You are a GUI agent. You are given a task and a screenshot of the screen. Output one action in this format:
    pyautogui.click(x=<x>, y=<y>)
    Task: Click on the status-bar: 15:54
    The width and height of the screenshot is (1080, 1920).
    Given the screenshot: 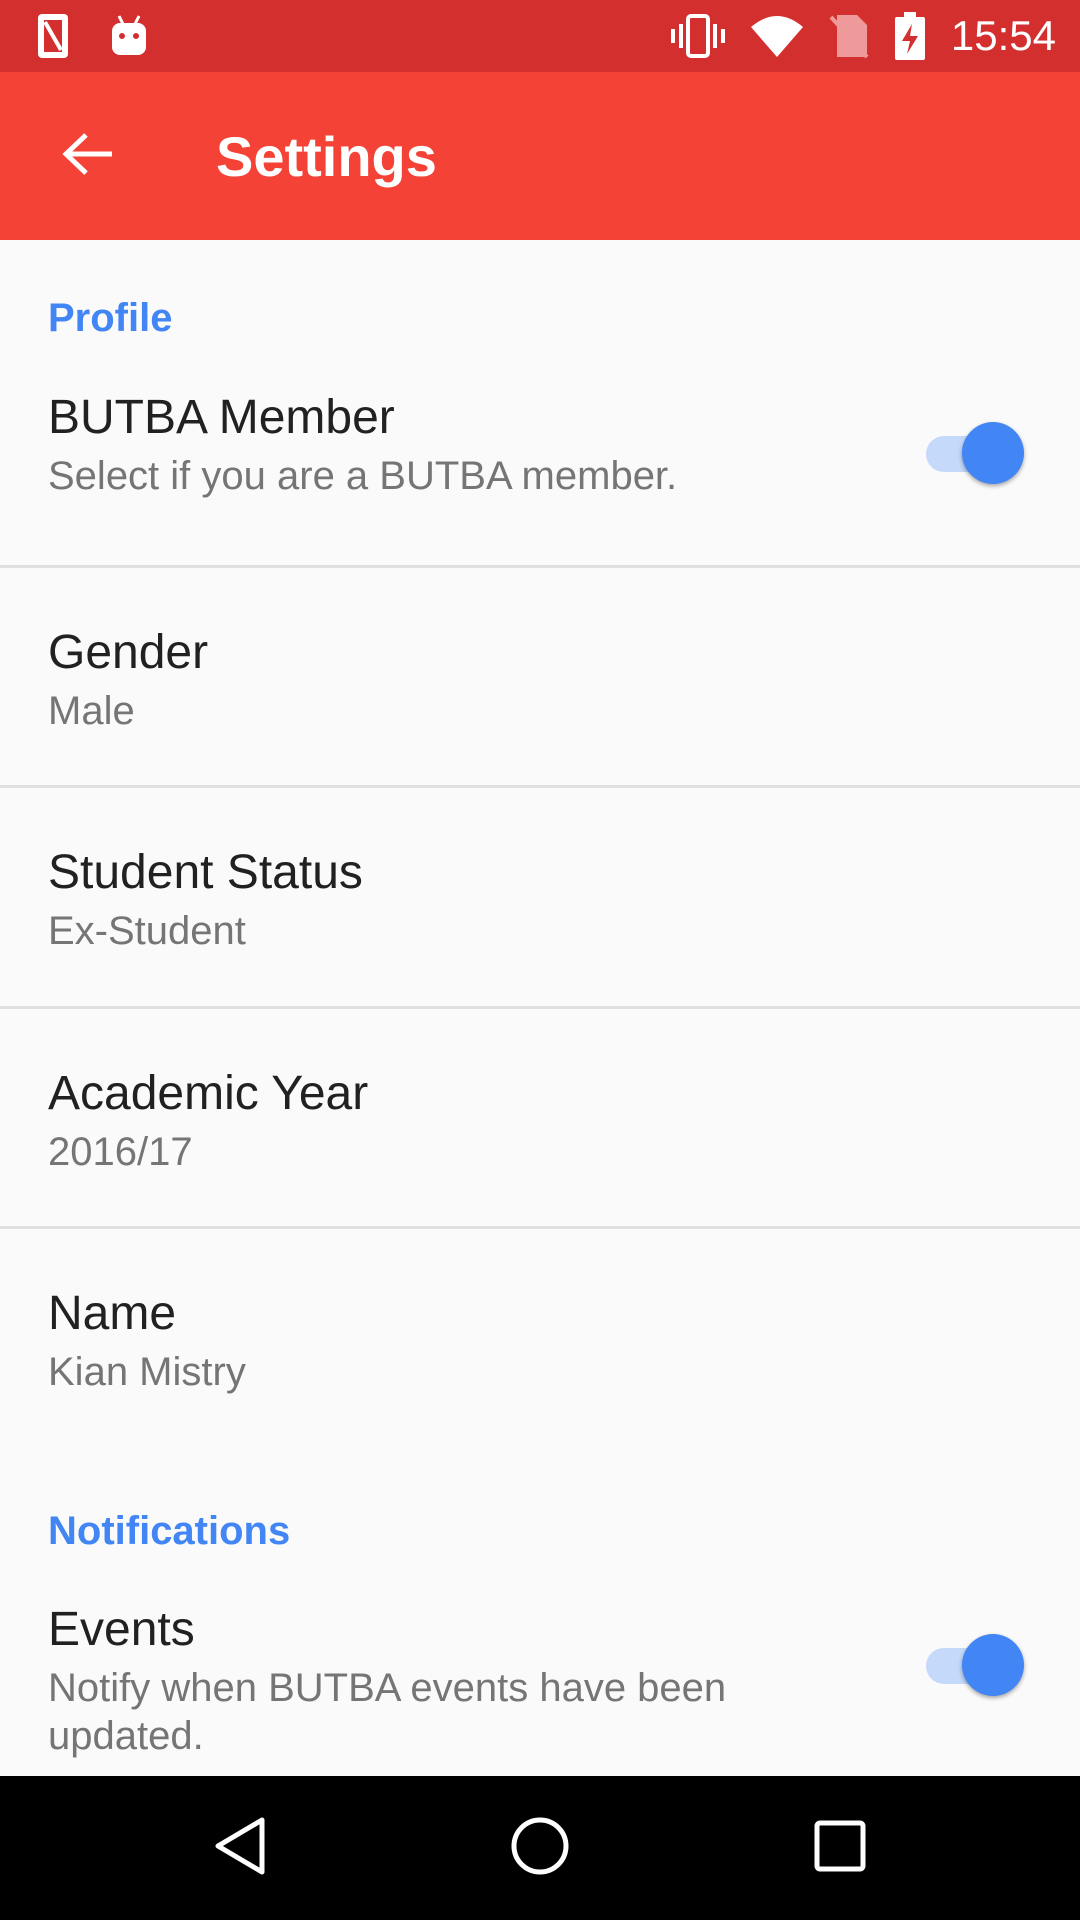 What is the action you would take?
    pyautogui.click(x=540, y=36)
    